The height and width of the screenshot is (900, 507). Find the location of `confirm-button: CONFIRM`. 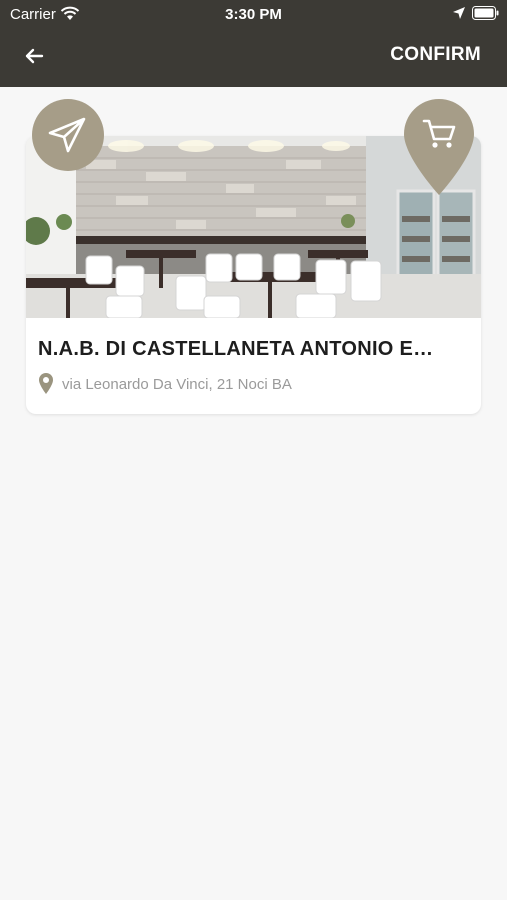

confirm-button: CONFIRM is located at coordinates (435, 55).